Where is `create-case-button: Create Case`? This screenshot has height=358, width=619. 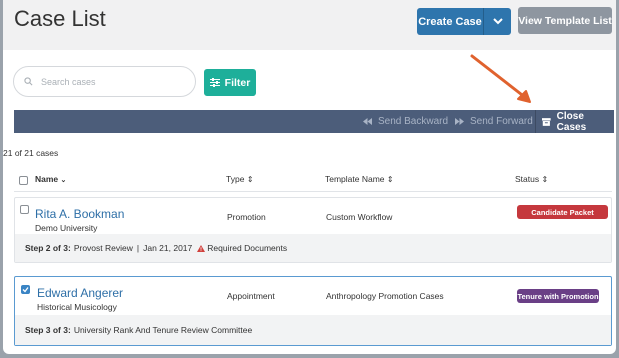 create-case-button: Create Case is located at coordinates (464, 21).